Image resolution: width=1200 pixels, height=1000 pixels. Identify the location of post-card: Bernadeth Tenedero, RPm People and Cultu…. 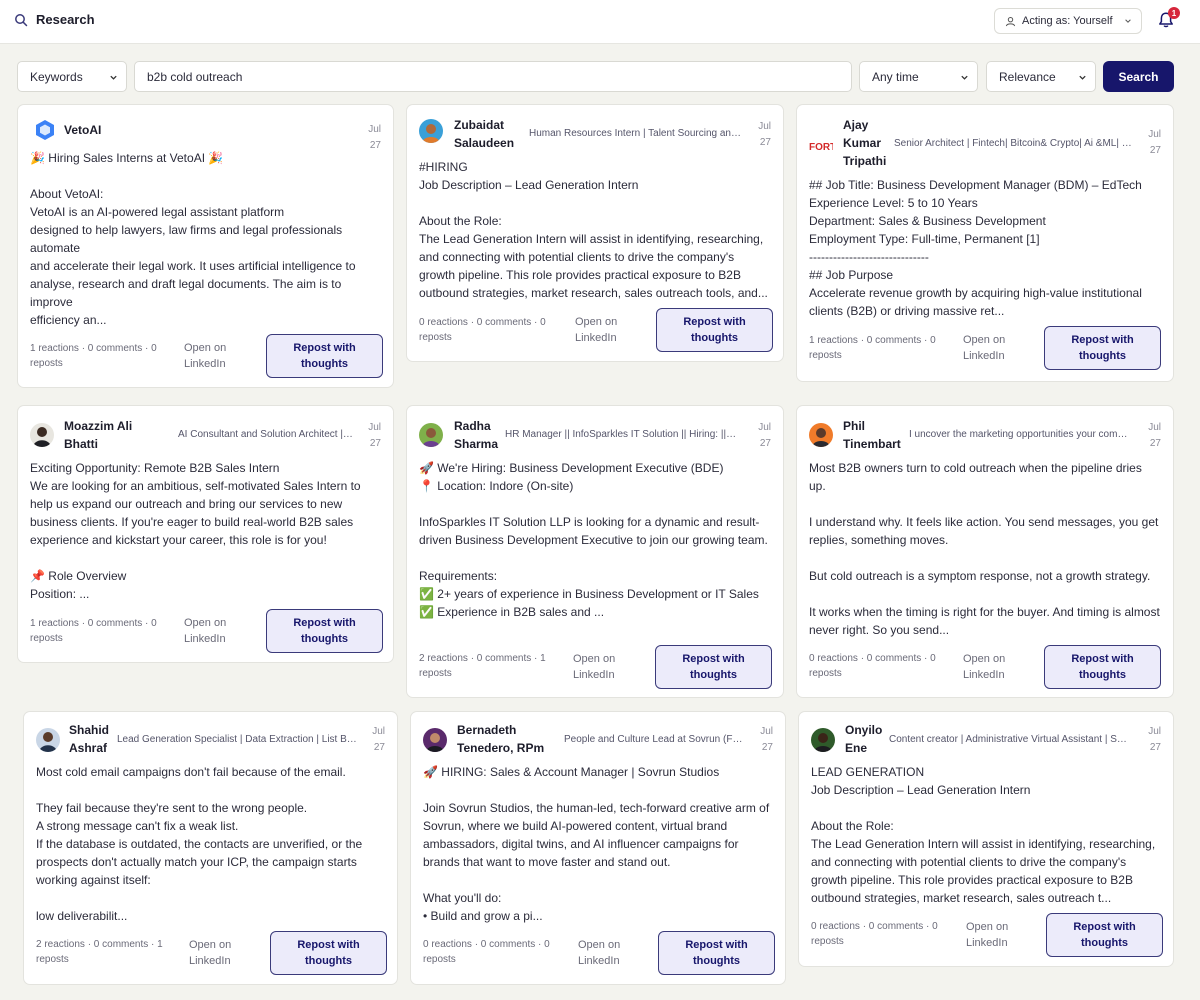
(598, 848).